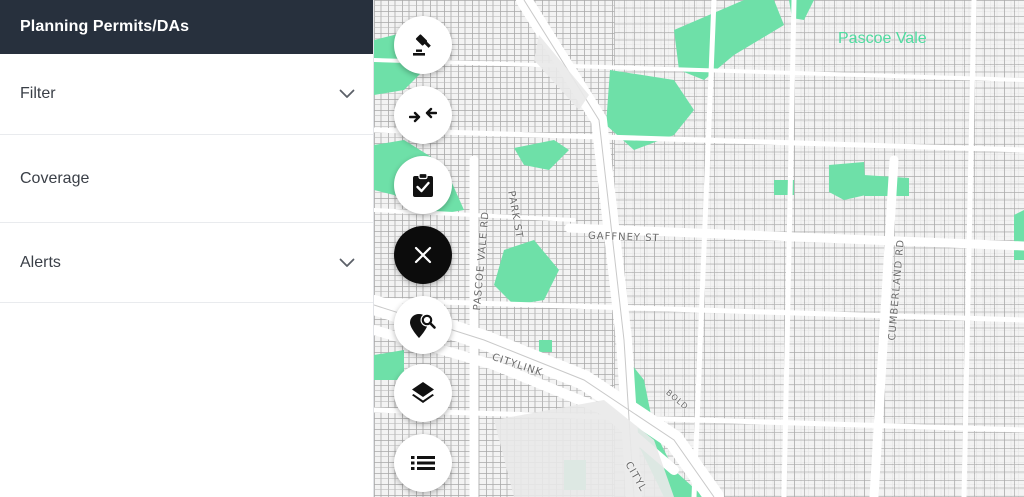  Describe the element at coordinates (38, 93) in the screenshot. I see `filter-label: Filter` at that location.